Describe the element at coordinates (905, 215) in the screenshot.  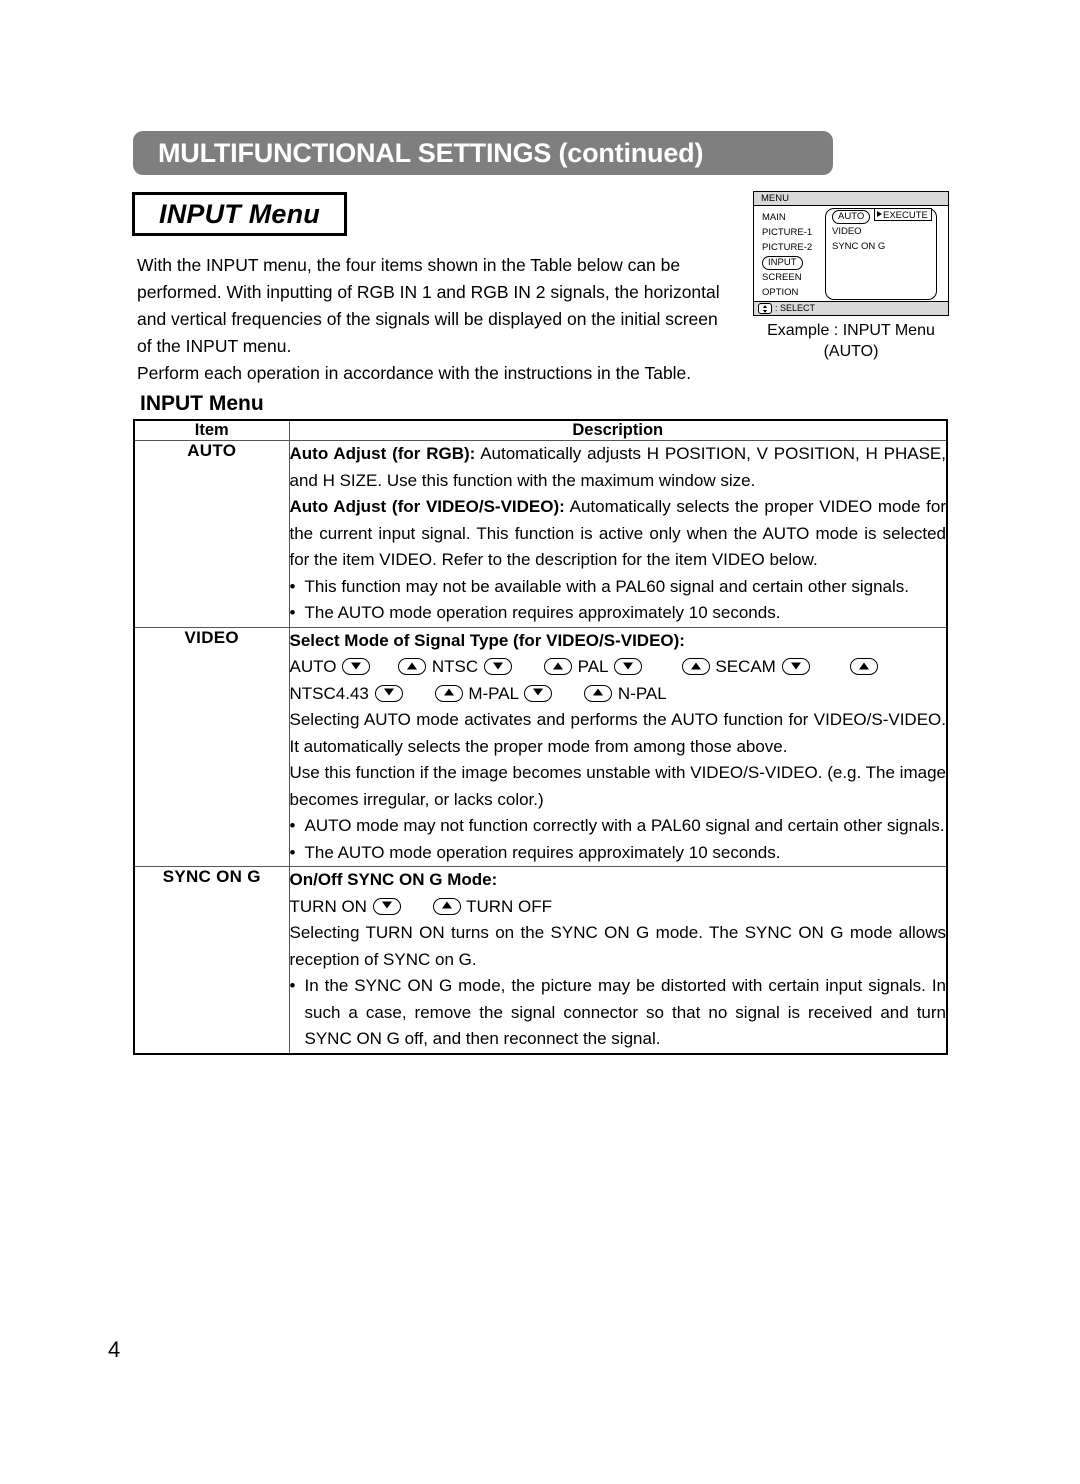
I see `osd-execute-label: EXECUTE` at that location.